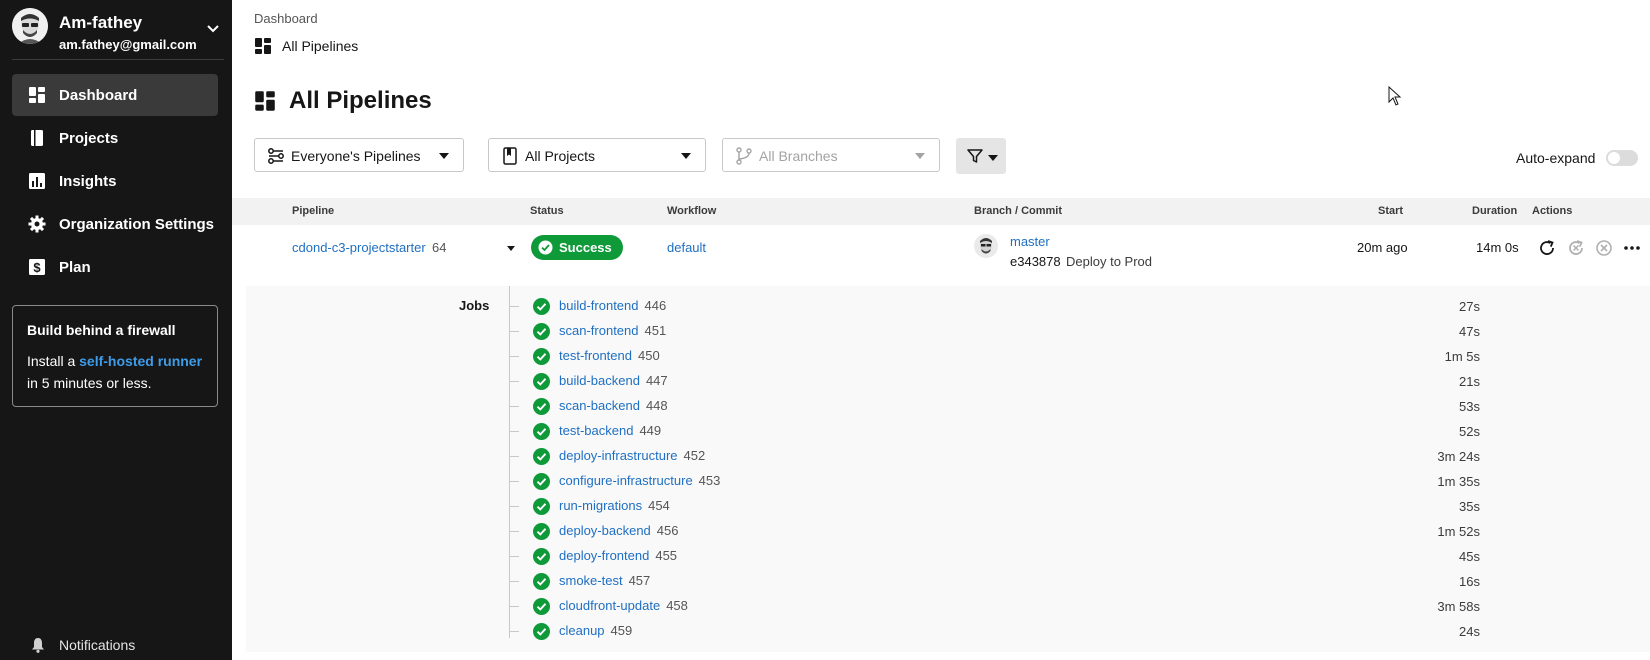 The height and width of the screenshot is (660, 1650). Describe the element at coordinates (599, 305) in the screenshot. I see `job-name: build-frontend` at that location.